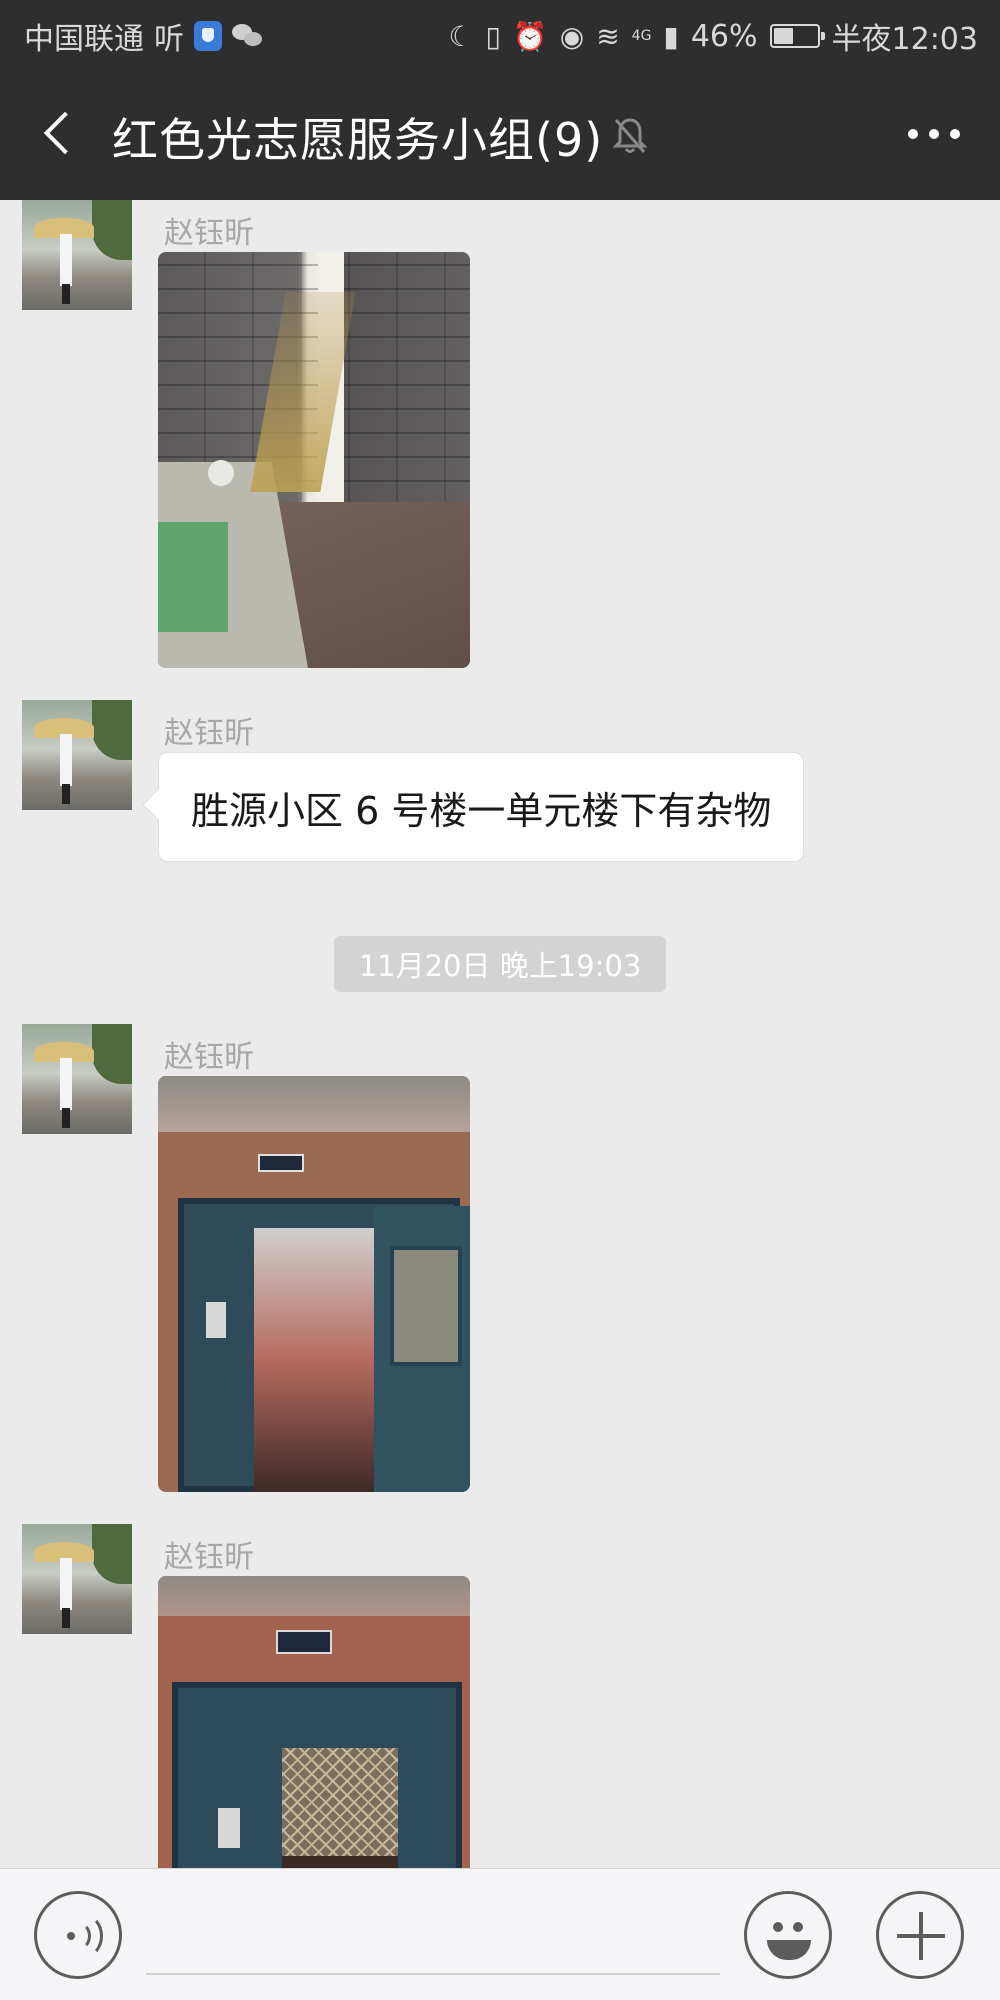 Image resolution: width=1000 pixels, height=2000 pixels. I want to click on battery-icon, so click(797, 36).